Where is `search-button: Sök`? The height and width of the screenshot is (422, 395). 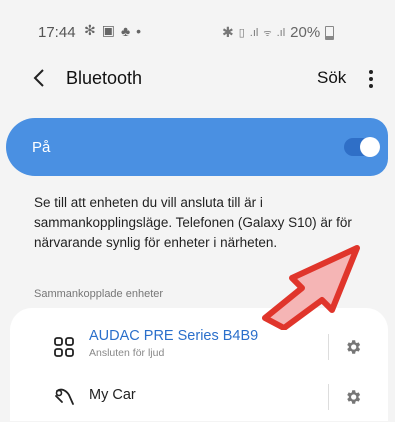
search-button: Sök is located at coordinates (331, 78).